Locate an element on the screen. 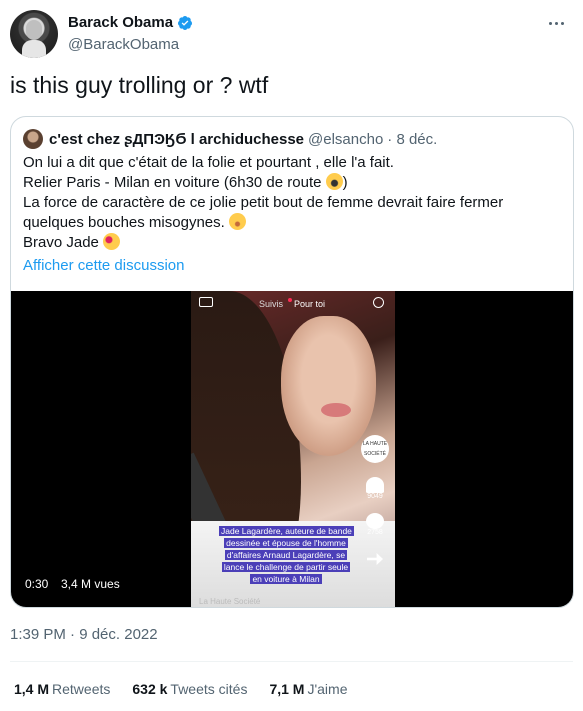 The image size is (583, 711). quoted-line-5-text: Bravo Jade is located at coordinates (61, 242).